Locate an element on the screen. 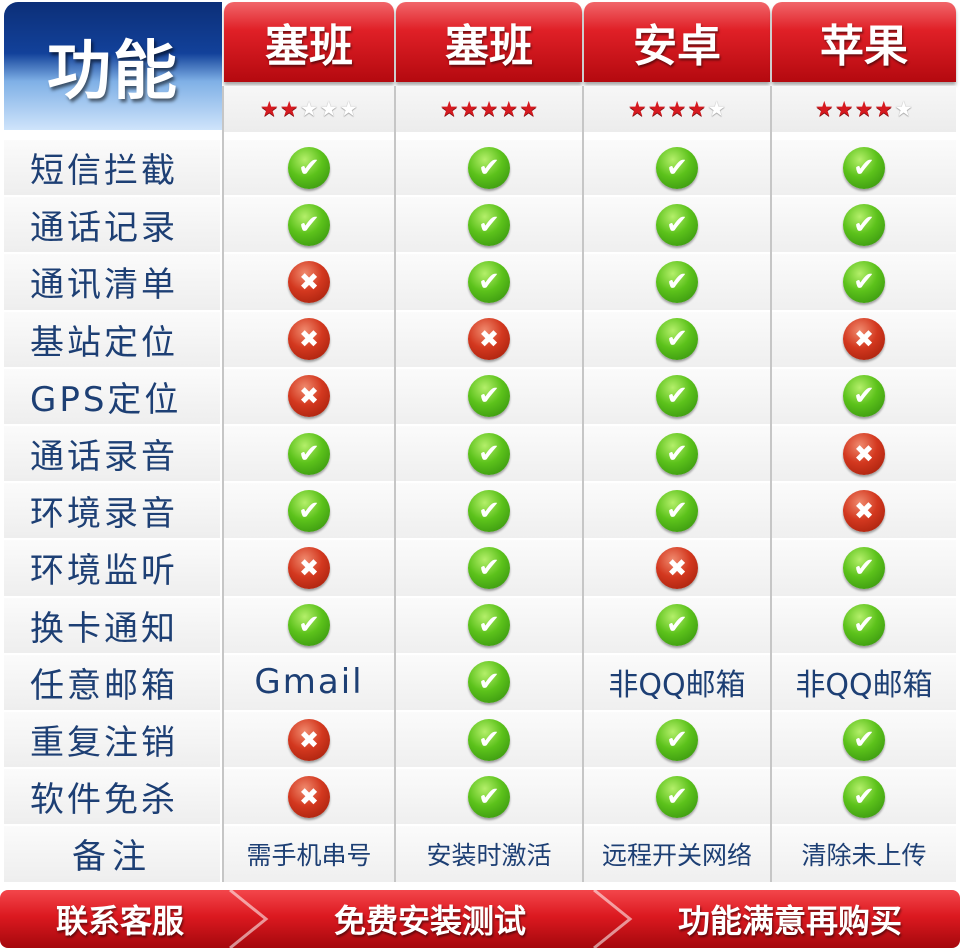  note-text: 安装时激活 is located at coordinates (489, 855).